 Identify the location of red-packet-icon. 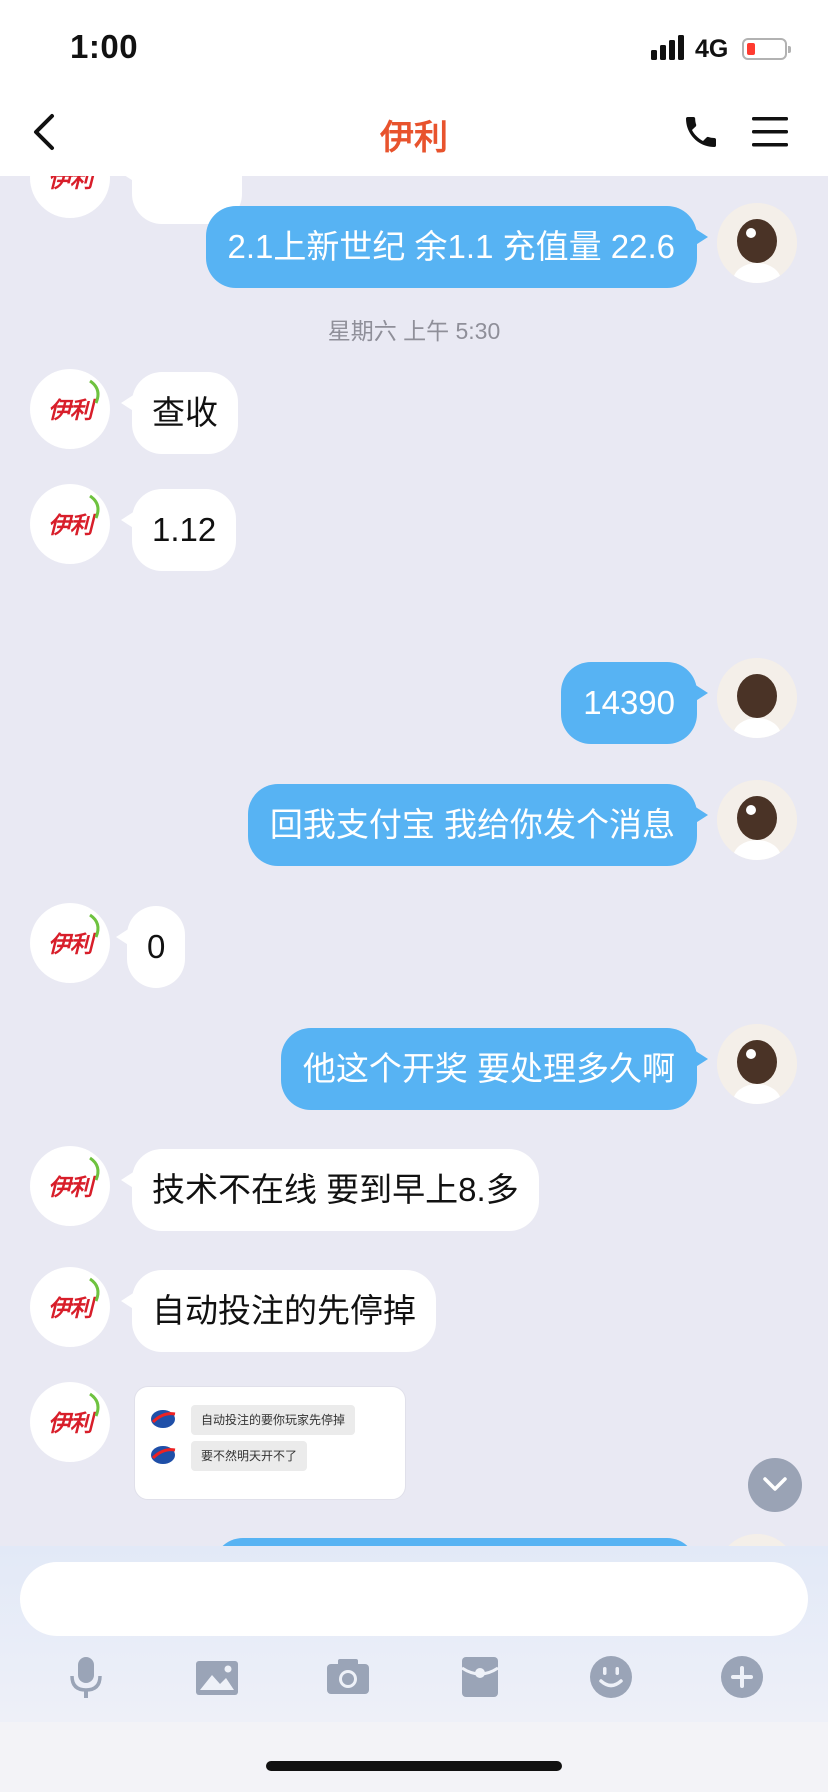
(480, 1677).